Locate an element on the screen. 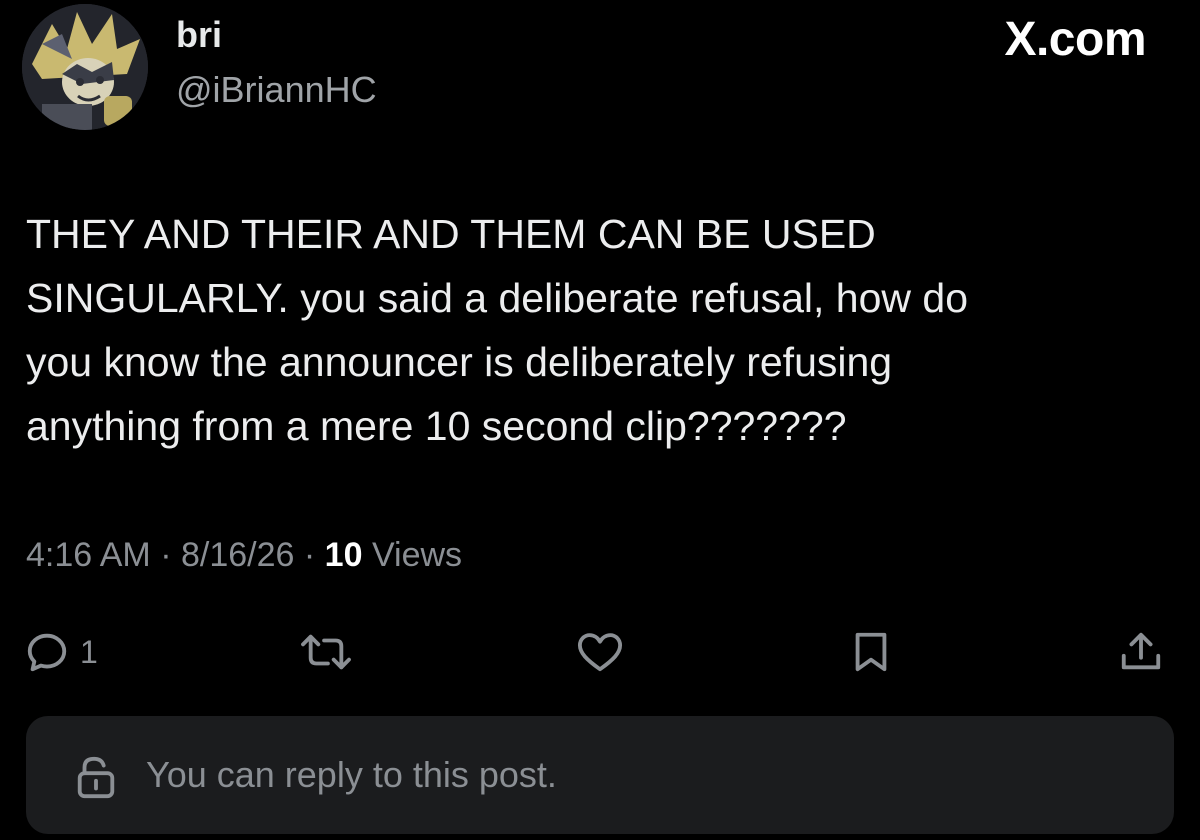 The image size is (1200, 840). reply-button: 1 is located at coordinates (61, 652).